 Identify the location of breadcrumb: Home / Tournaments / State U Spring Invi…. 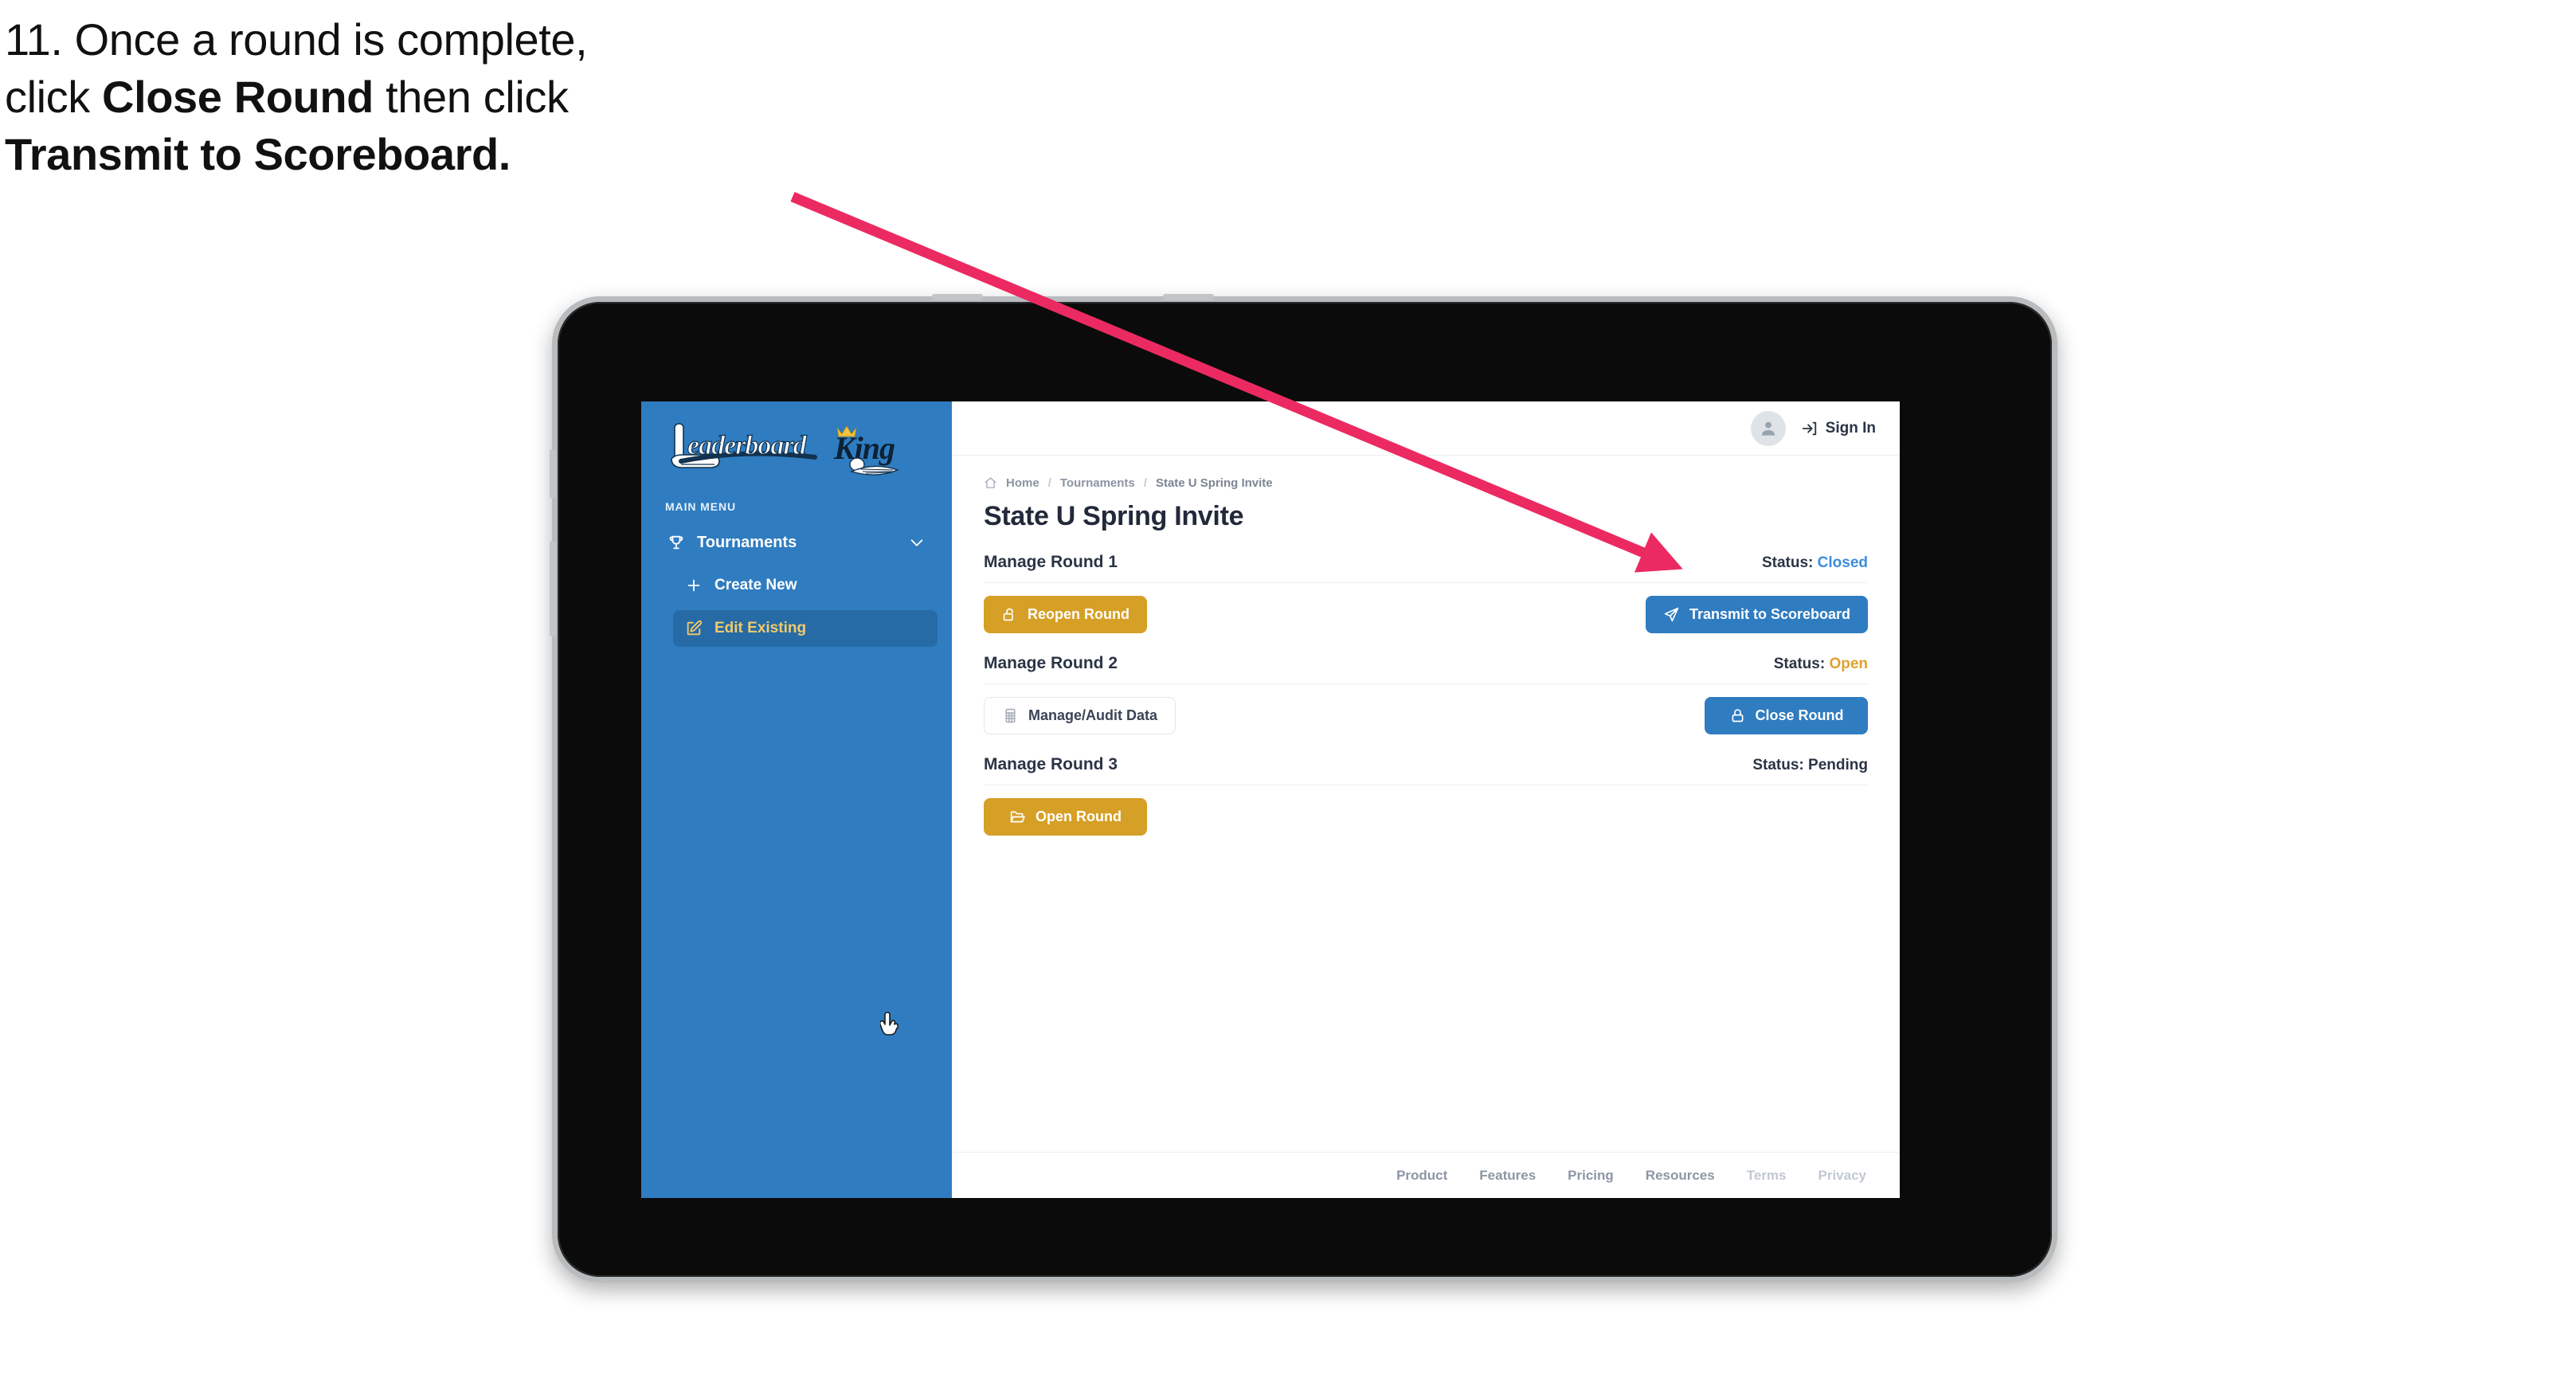
(1426, 483).